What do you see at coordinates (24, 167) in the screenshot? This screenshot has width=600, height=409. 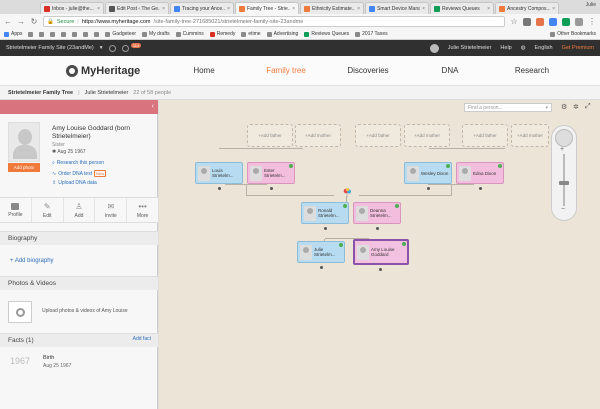 I see `add-photo-button: Add photo` at bounding box center [24, 167].